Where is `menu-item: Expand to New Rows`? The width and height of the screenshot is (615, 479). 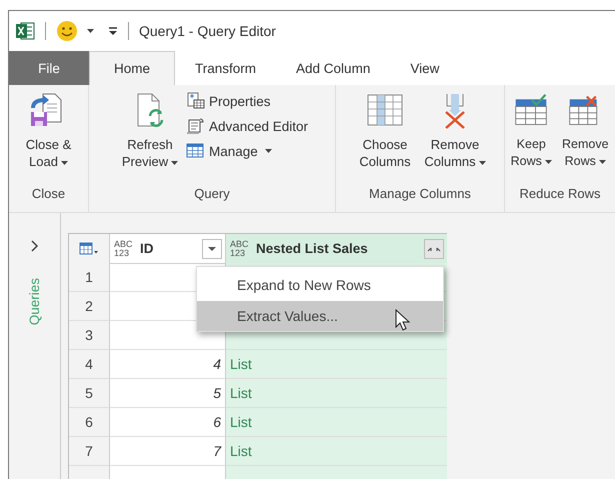
menu-item: Expand to New Rows is located at coordinates (320, 285).